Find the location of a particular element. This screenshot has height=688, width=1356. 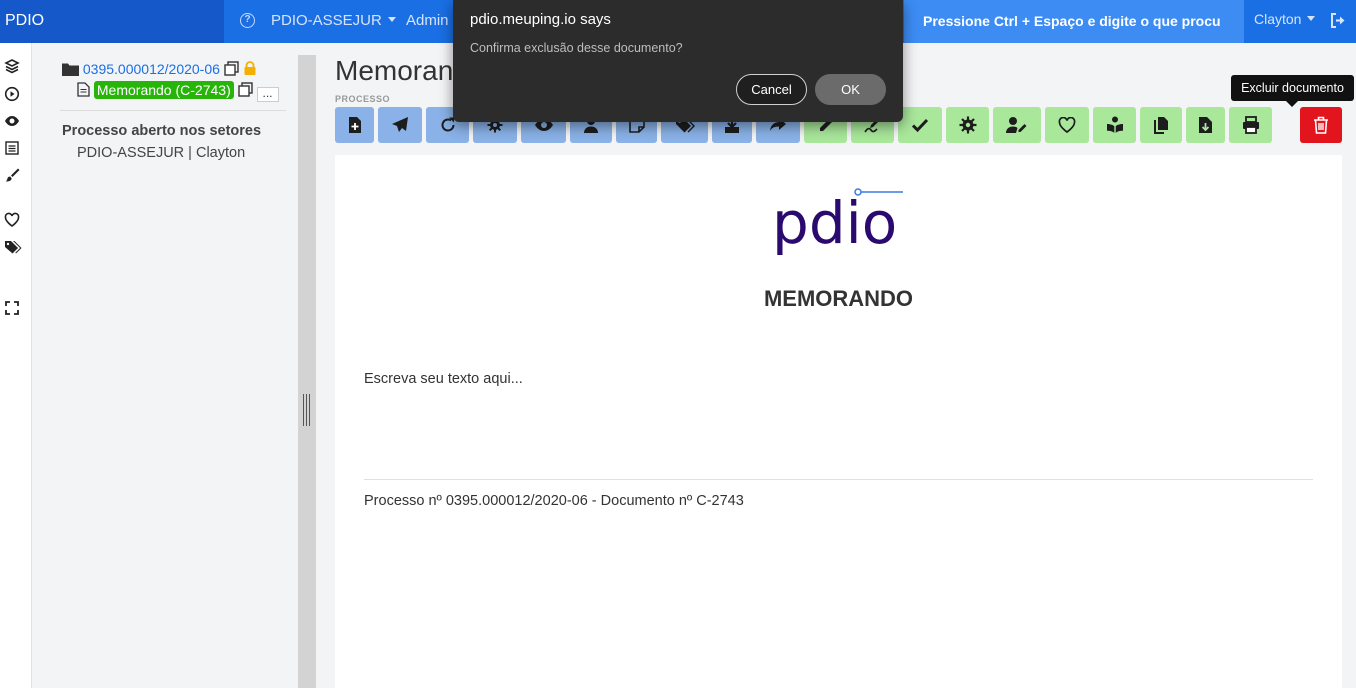

open-sectors-heading: Processo aberto nos setores is located at coordinates (162, 131).